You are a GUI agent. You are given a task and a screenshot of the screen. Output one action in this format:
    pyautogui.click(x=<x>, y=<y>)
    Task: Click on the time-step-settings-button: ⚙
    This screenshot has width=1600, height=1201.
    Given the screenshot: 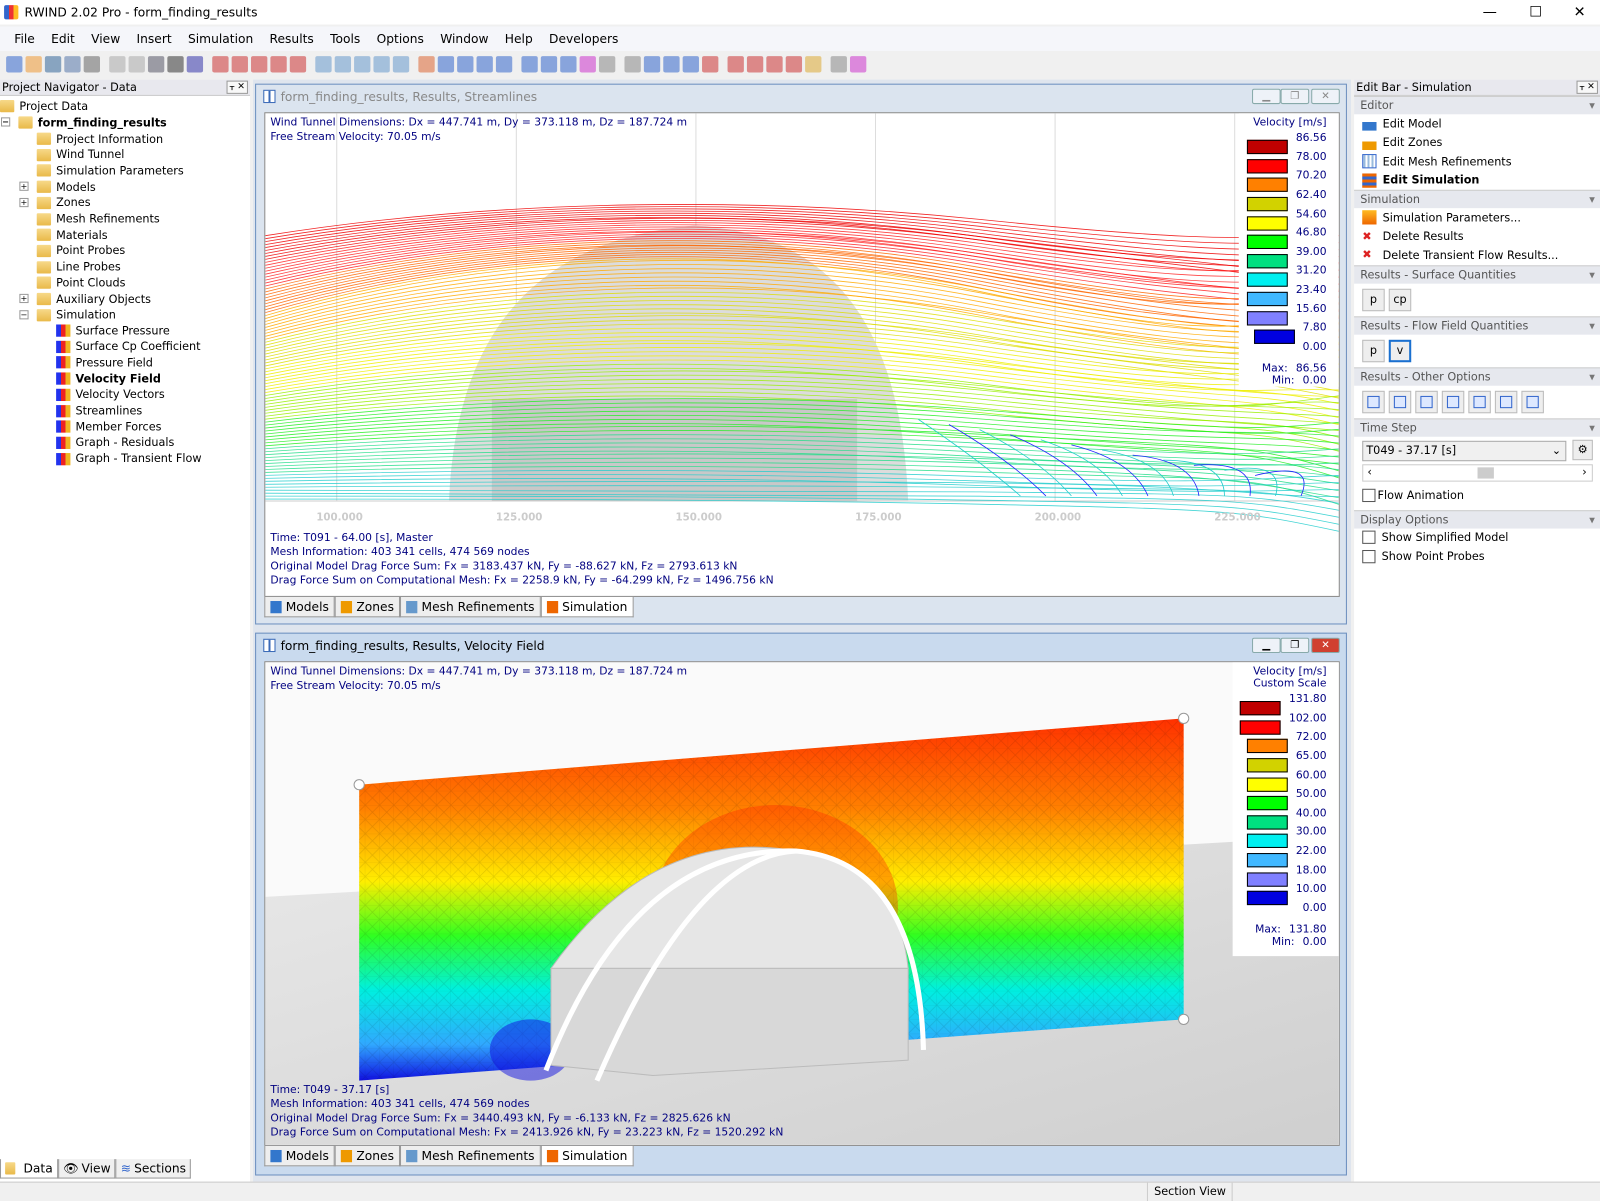 What is the action you would take?
    pyautogui.click(x=1582, y=449)
    